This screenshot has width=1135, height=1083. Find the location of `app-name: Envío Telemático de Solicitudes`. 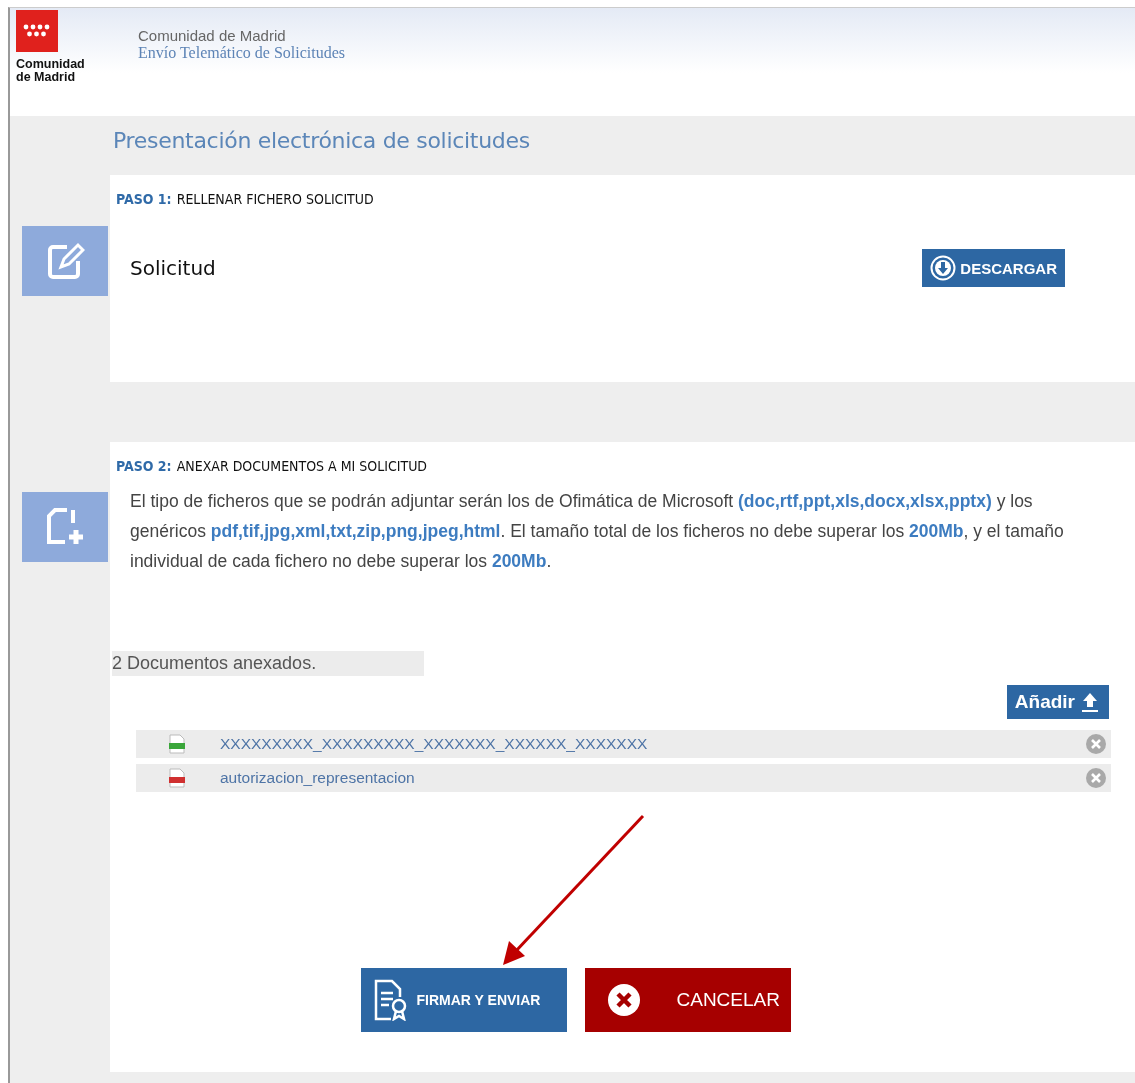

app-name: Envío Telemático de Solicitudes is located at coordinates (241, 53).